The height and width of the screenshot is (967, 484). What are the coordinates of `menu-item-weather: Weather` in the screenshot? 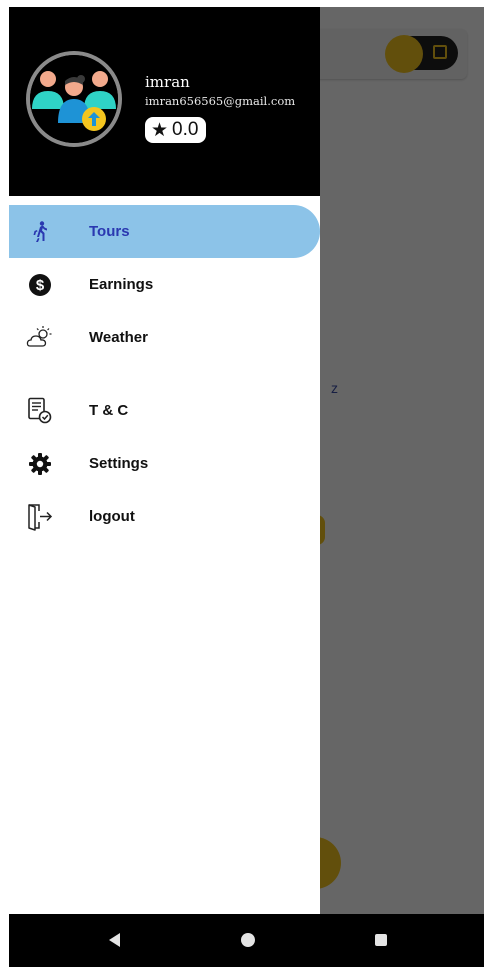 It's located at (164, 337).